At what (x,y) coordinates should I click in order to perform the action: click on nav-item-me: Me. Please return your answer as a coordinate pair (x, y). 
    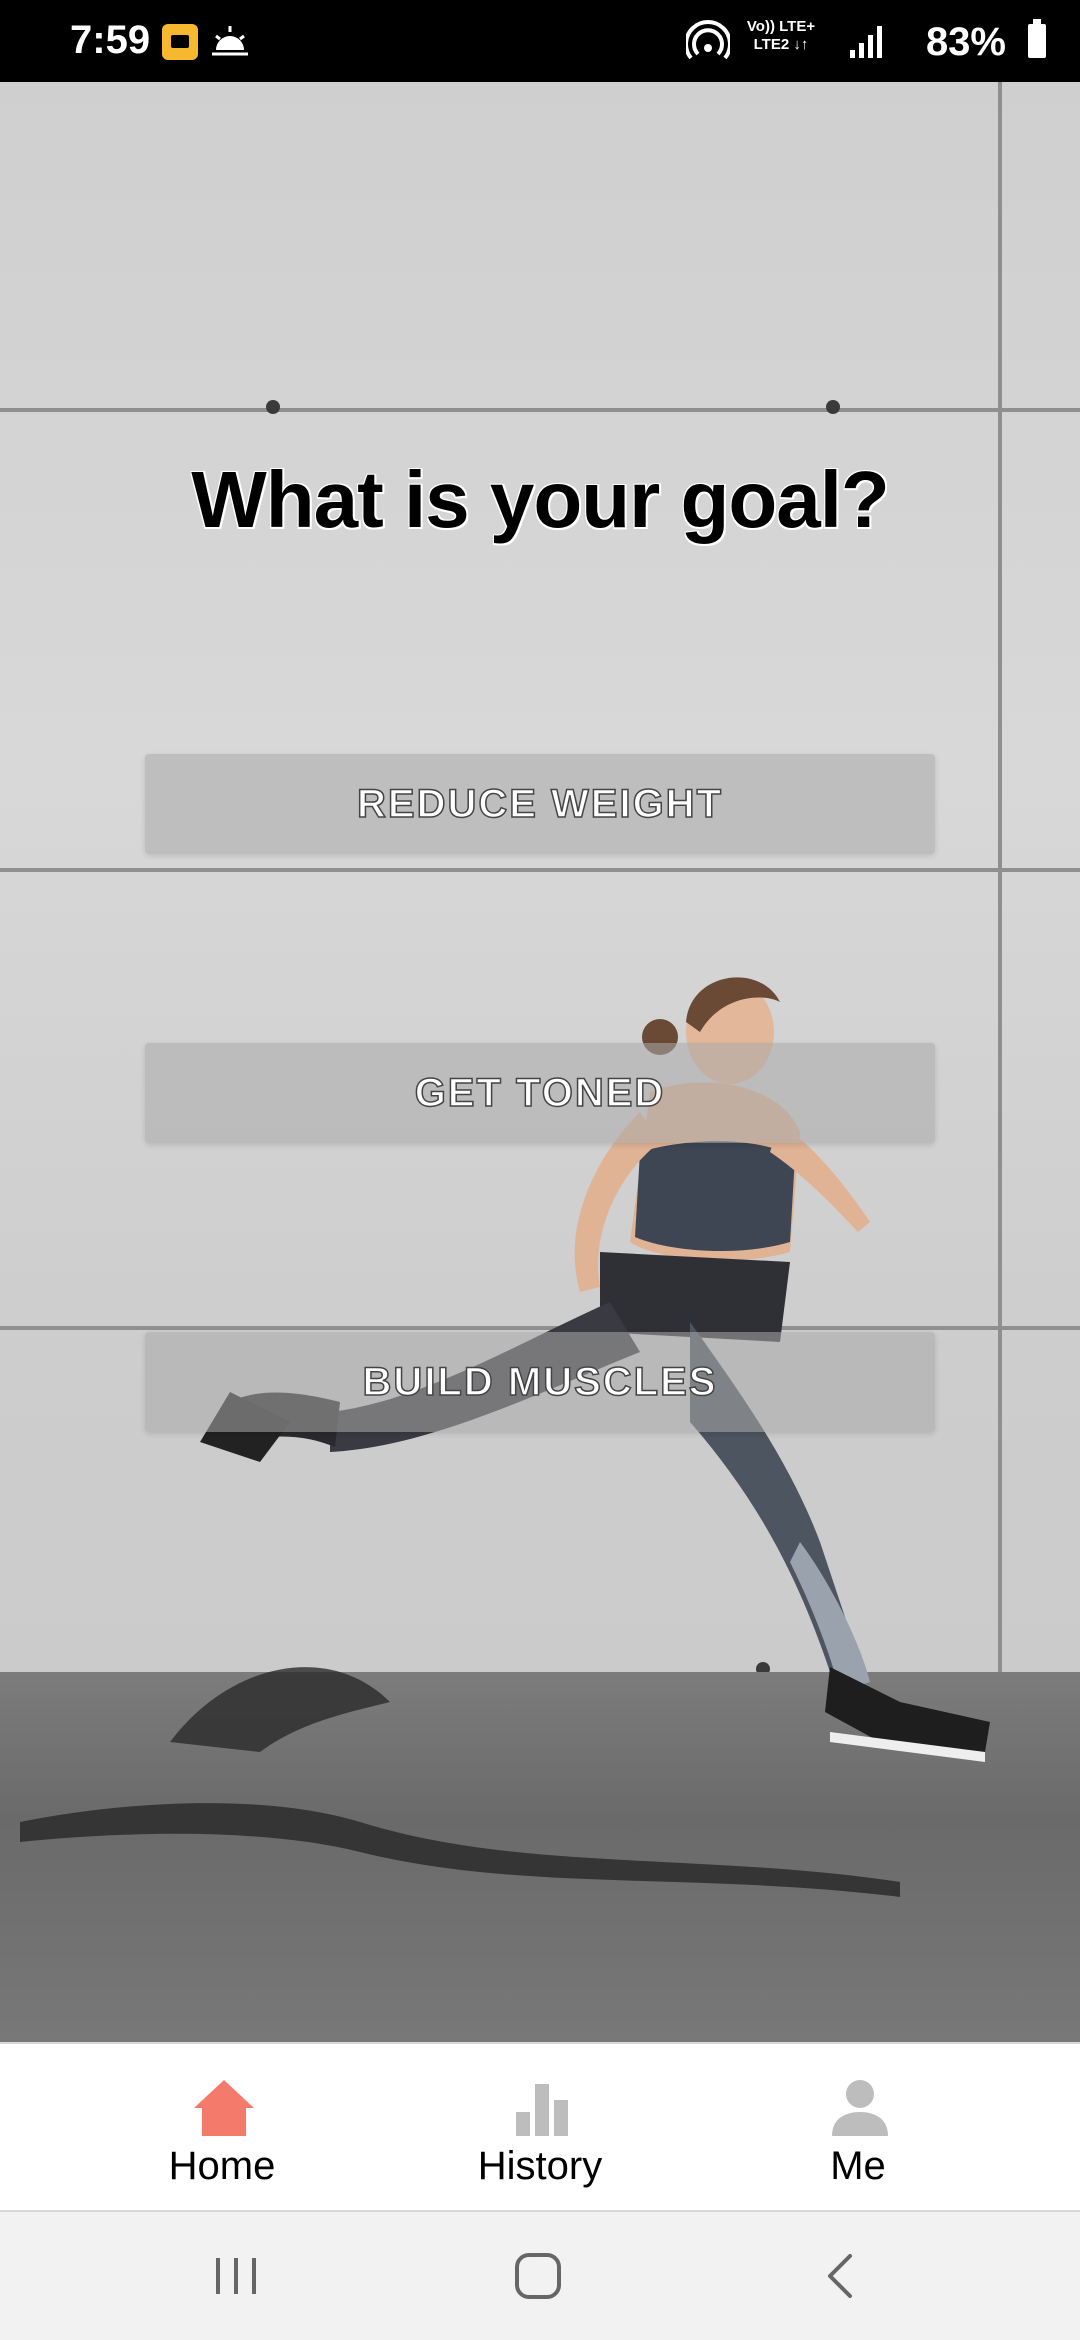
    Looking at the image, I should click on (858, 2128).